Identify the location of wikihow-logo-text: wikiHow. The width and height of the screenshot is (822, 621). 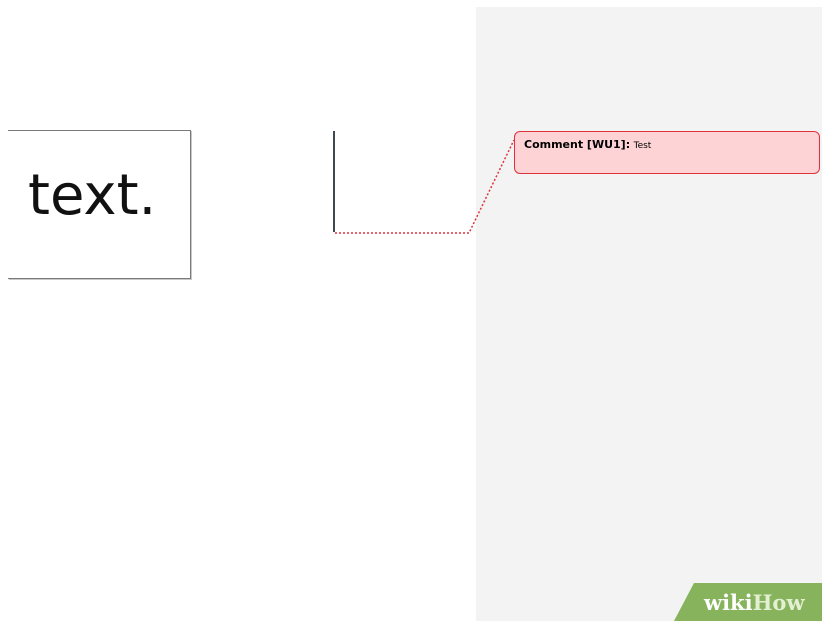
(754, 603).